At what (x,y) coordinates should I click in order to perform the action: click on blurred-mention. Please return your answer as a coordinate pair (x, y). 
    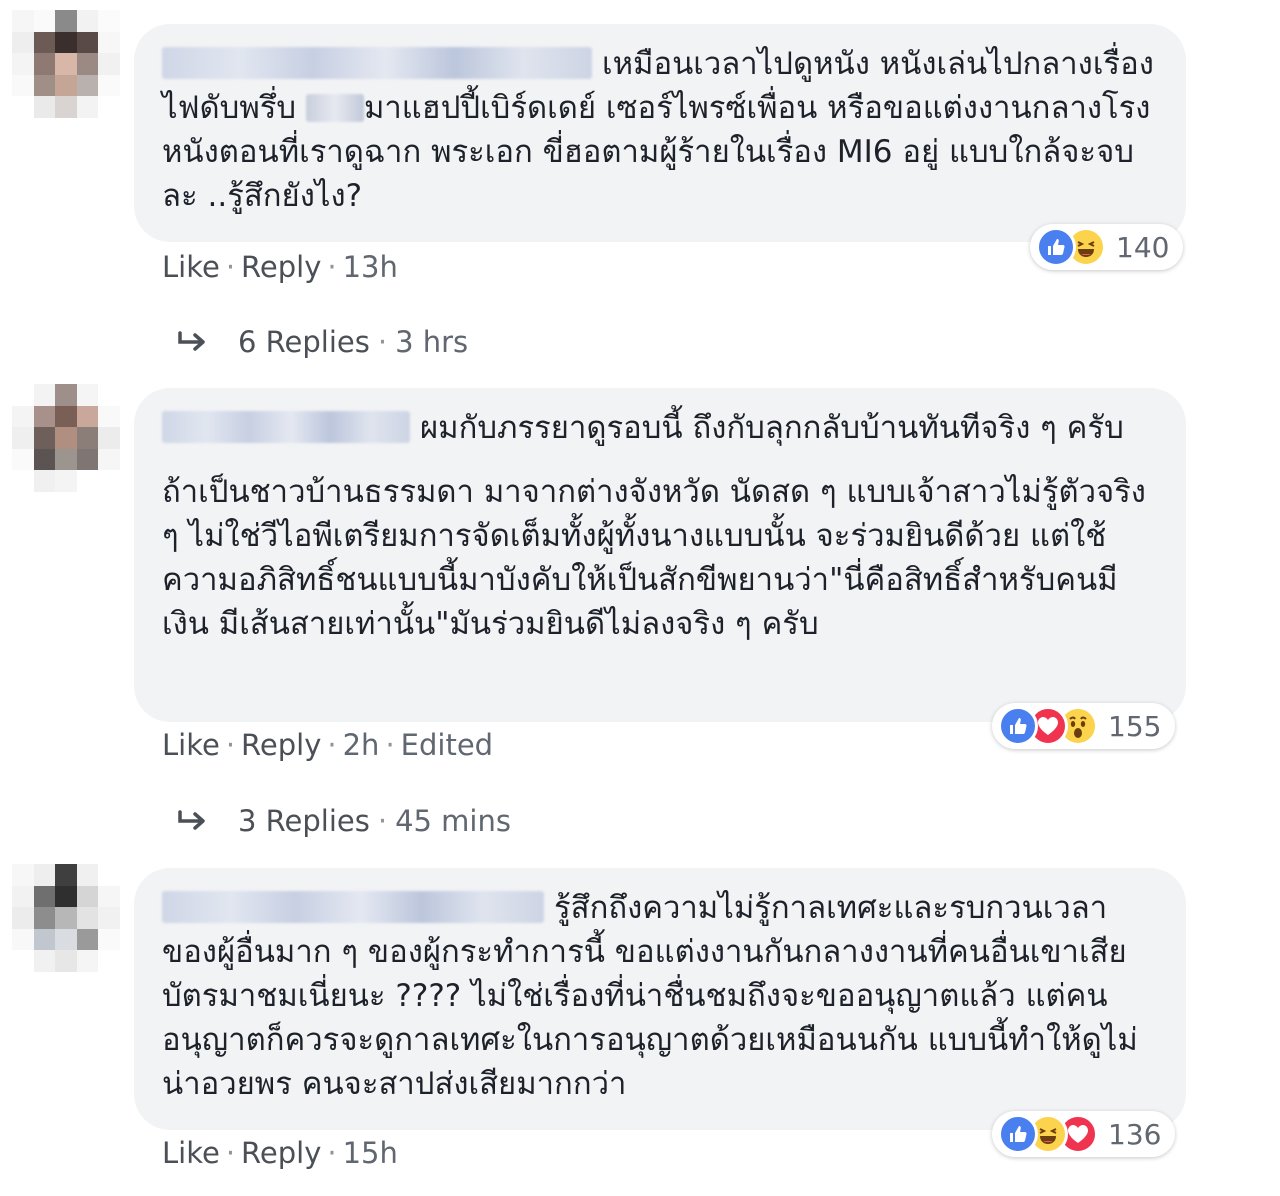
    Looking at the image, I should click on (334, 108).